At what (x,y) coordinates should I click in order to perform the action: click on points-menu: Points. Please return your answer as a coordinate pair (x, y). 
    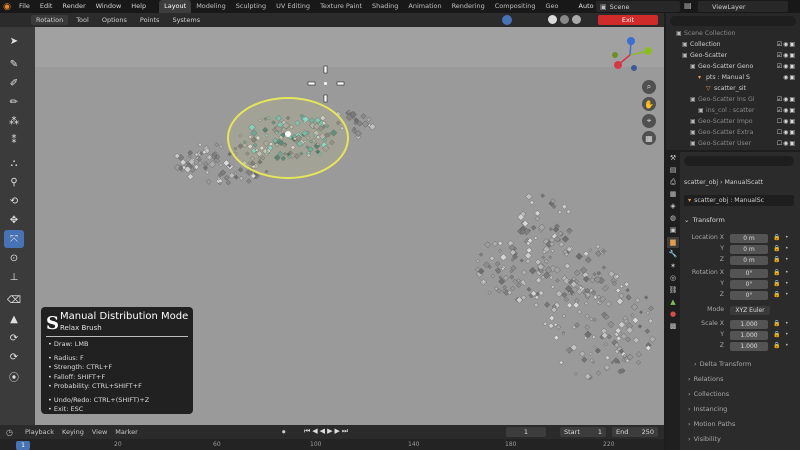
    Looking at the image, I should click on (150, 20).